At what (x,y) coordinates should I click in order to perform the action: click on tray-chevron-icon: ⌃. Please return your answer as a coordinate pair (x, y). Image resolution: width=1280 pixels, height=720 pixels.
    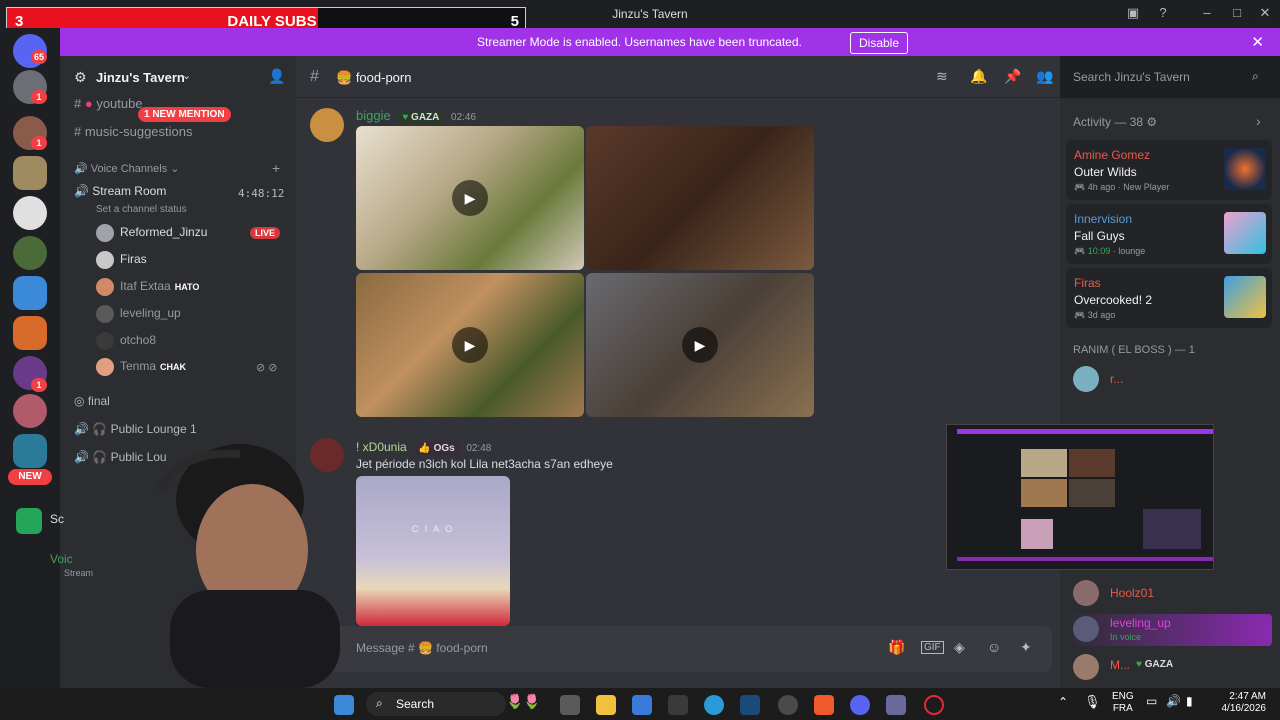
    Looking at the image, I should click on (1063, 702).